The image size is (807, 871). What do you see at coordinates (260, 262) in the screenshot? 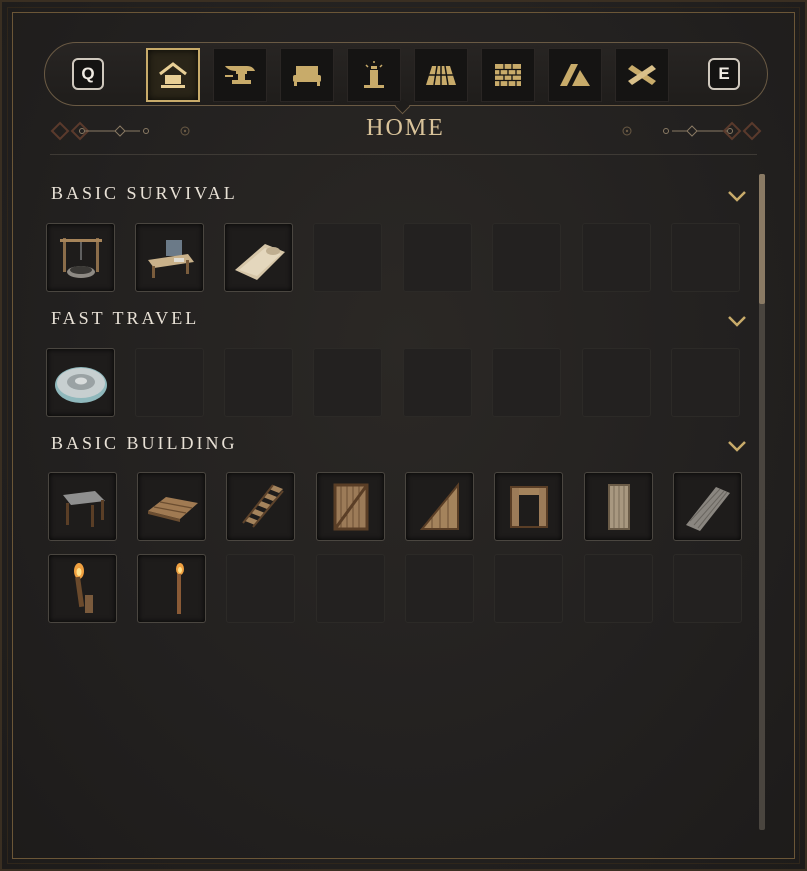
I see `bedroll-icon` at bounding box center [260, 262].